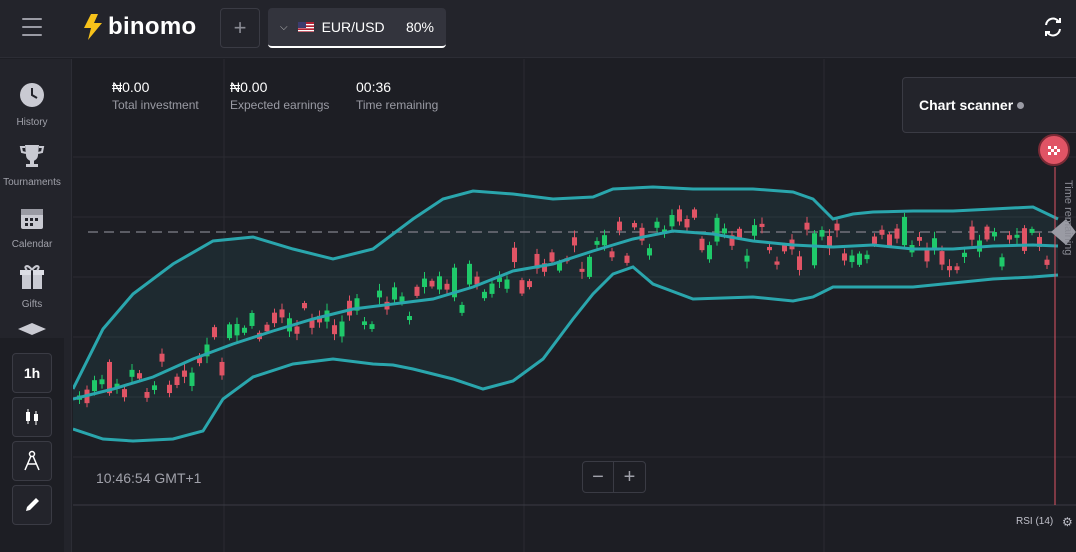  What do you see at coordinates (599, 477) in the screenshot?
I see `zoom-out-button: −` at bounding box center [599, 477].